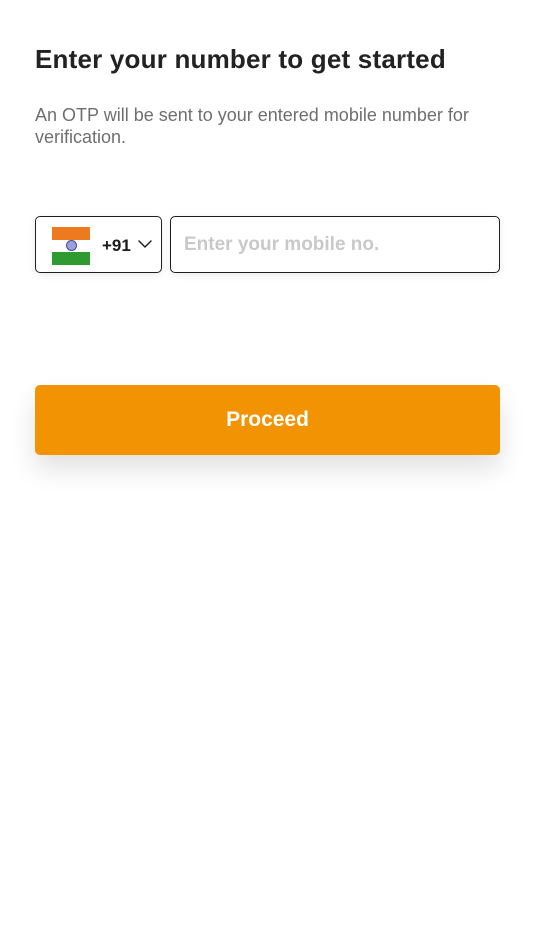 The height and width of the screenshot is (950, 534). I want to click on mobile-number-field, so click(335, 244).